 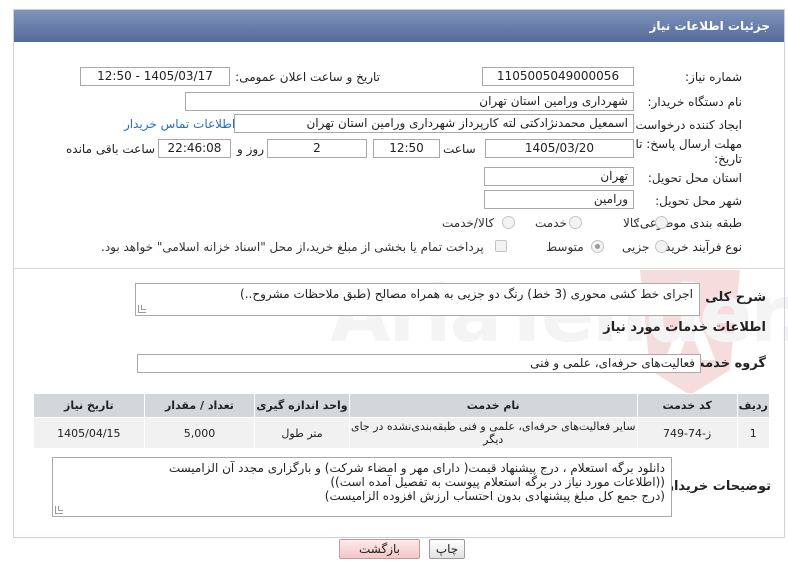 I want to click on category-service-radio, so click(x=575, y=222).